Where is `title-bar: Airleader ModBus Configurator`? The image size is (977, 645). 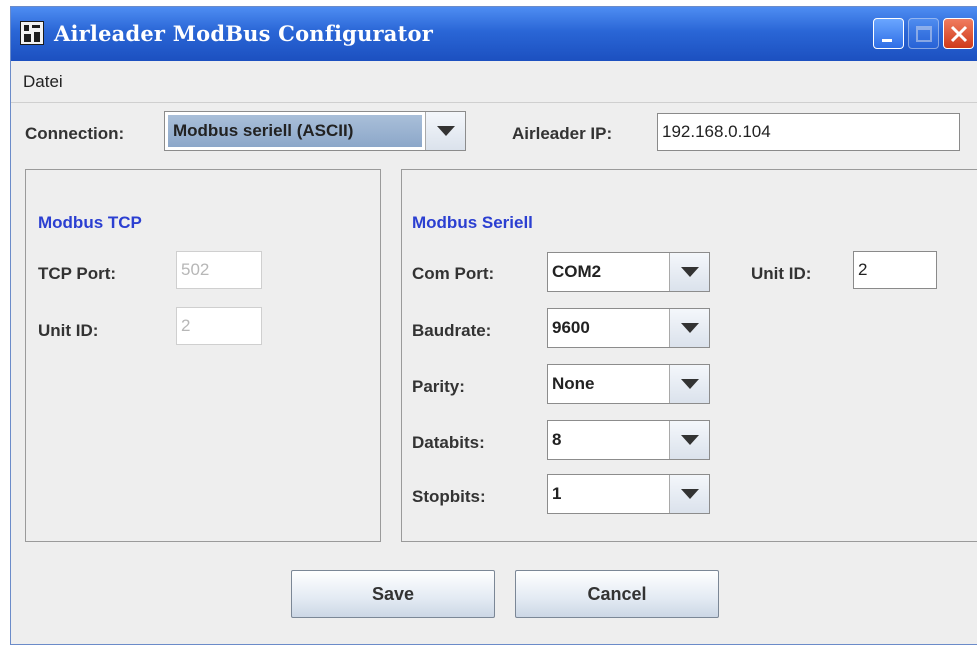
title-bar: Airleader ModBus Configurator is located at coordinates (494, 34).